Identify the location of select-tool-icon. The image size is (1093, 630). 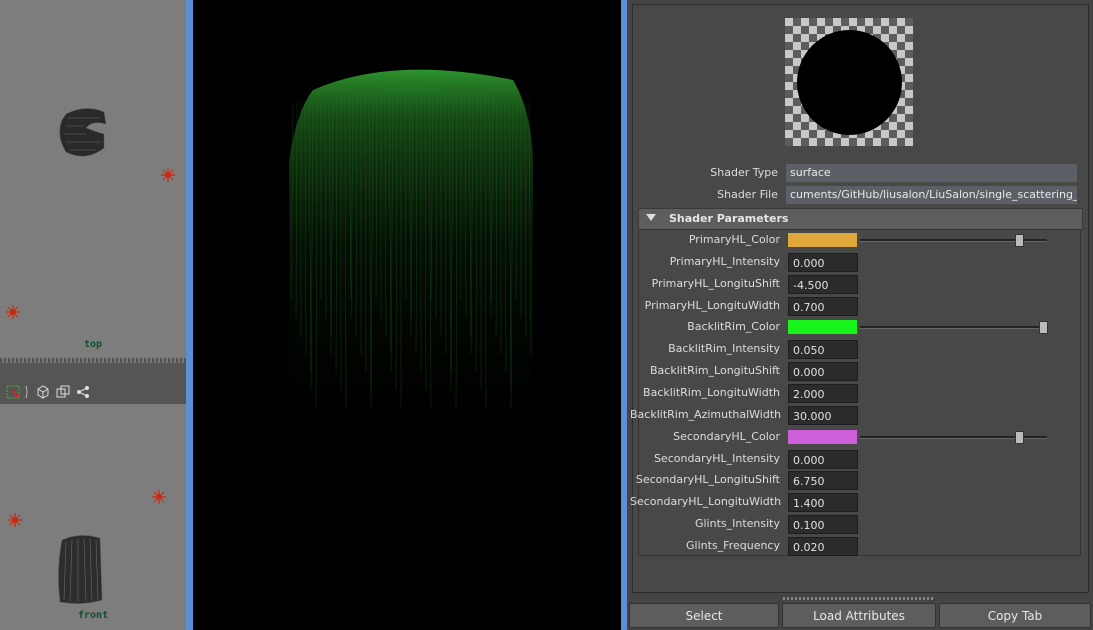
(13, 392).